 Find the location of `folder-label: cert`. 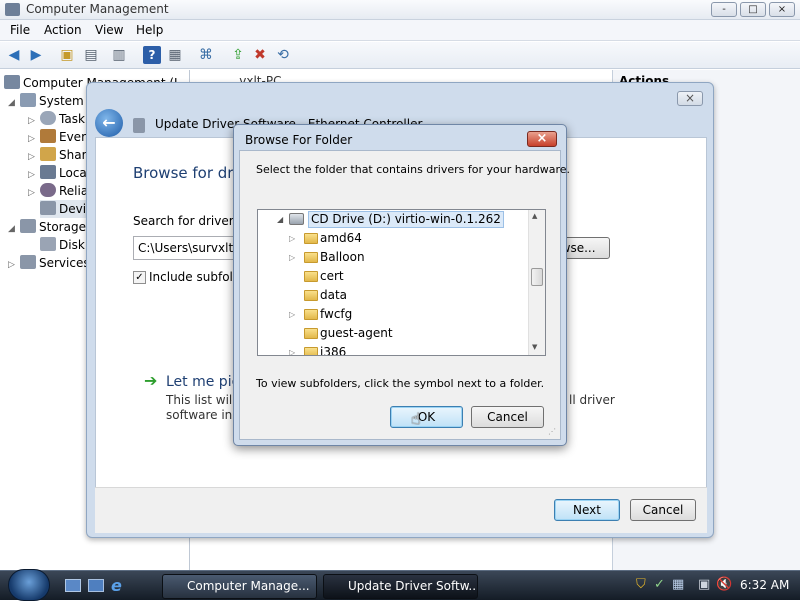

folder-label: cert is located at coordinates (332, 276).